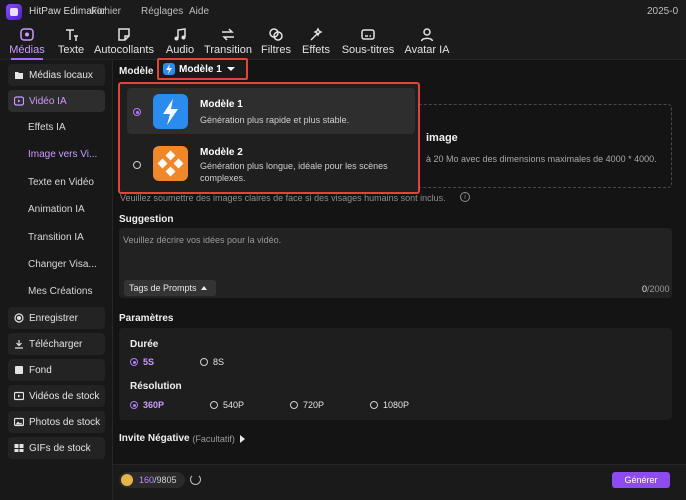 The width and height of the screenshot is (686, 500). I want to click on sidebar-sub-effets-ia: Effets IA, so click(47, 127).